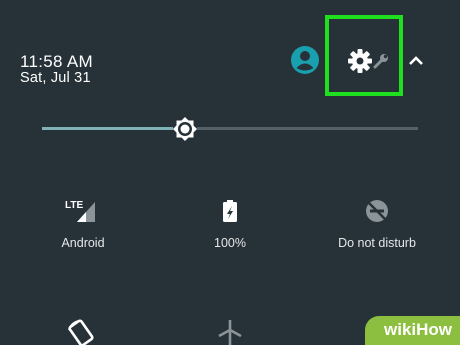 The width and height of the screenshot is (460, 345). Describe the element at coordinates (377, 224) in the screenshot. I see `tile-do-not-disturb: Do not disturb` at that location.